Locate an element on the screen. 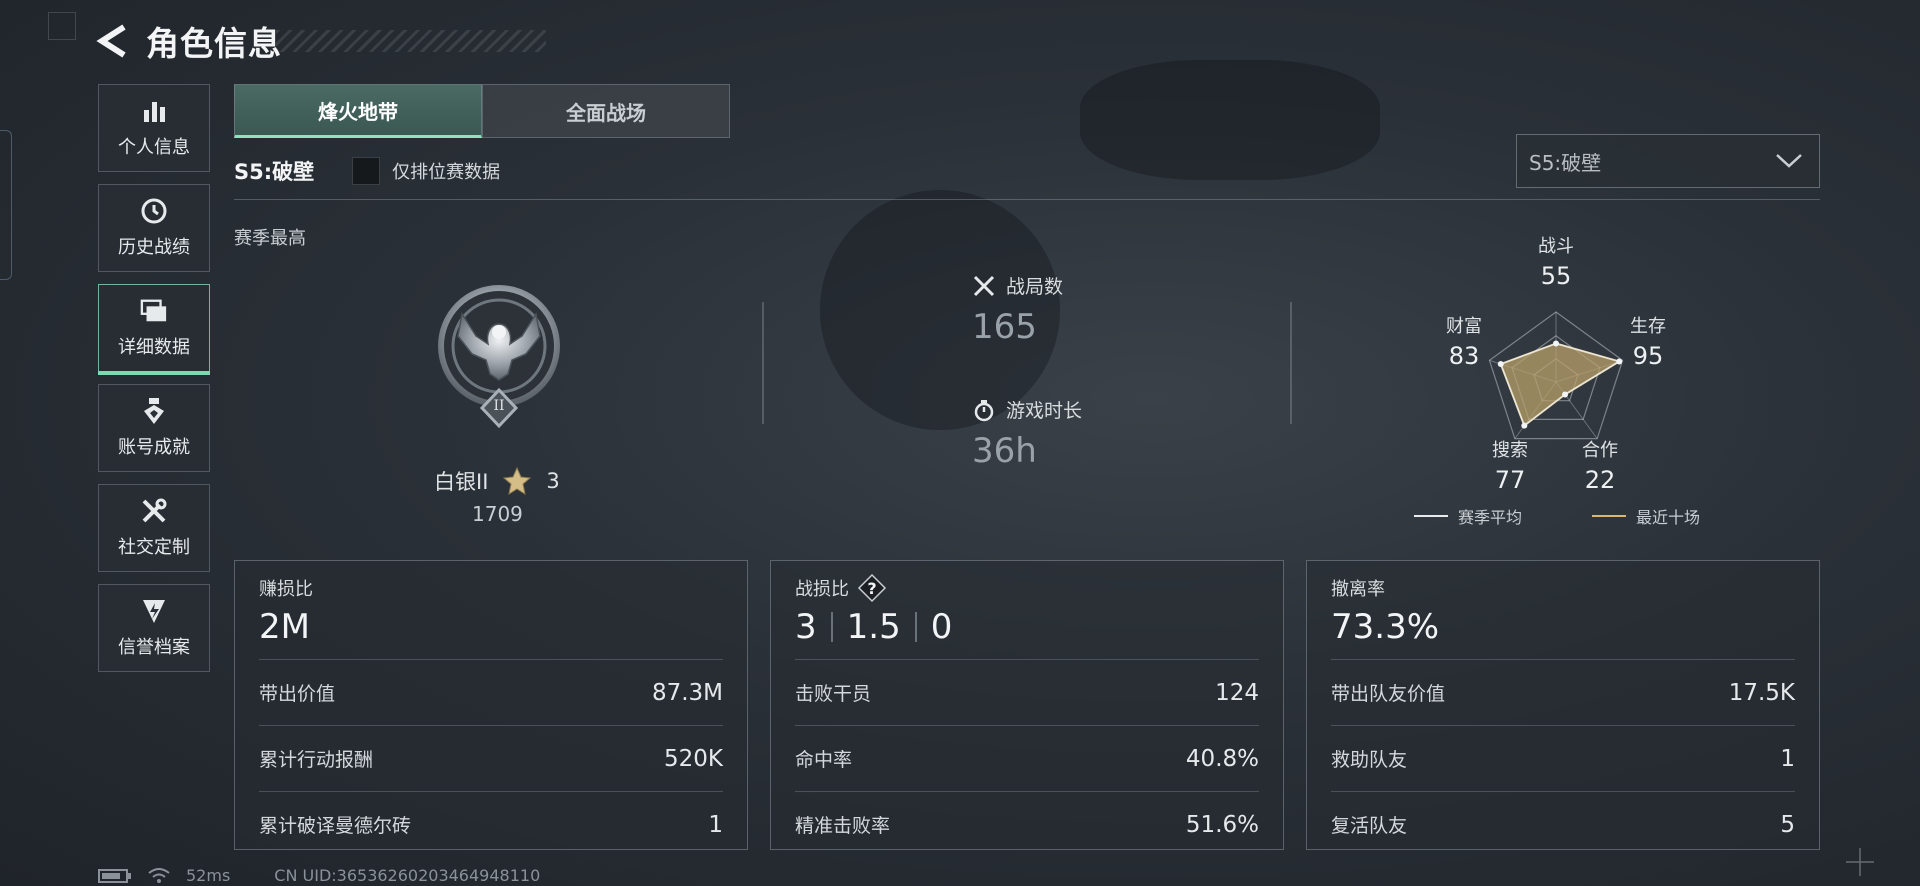 This screenshot has height=886, width=1920. row-label: 带出队友价值 is located at coordinates (1388, 694).